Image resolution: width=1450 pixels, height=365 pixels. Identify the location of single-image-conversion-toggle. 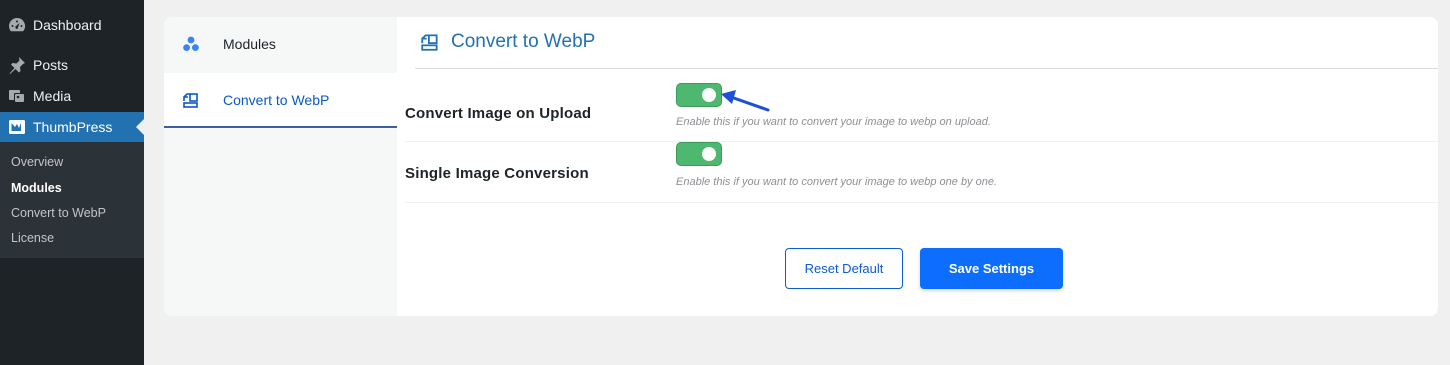
(699, 154).